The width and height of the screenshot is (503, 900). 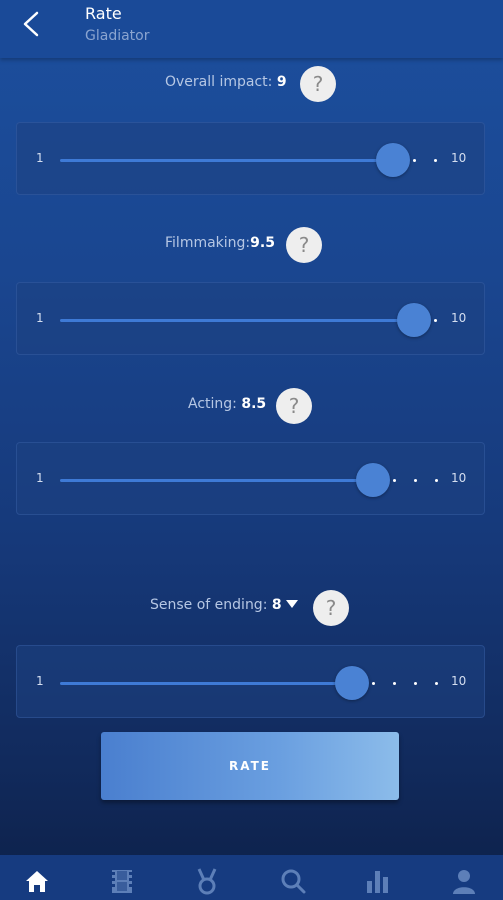 What do you see at coordinates (378, 881) in the screenshot?
I see `bar-chart-icon` at bounding box center [378, 881].